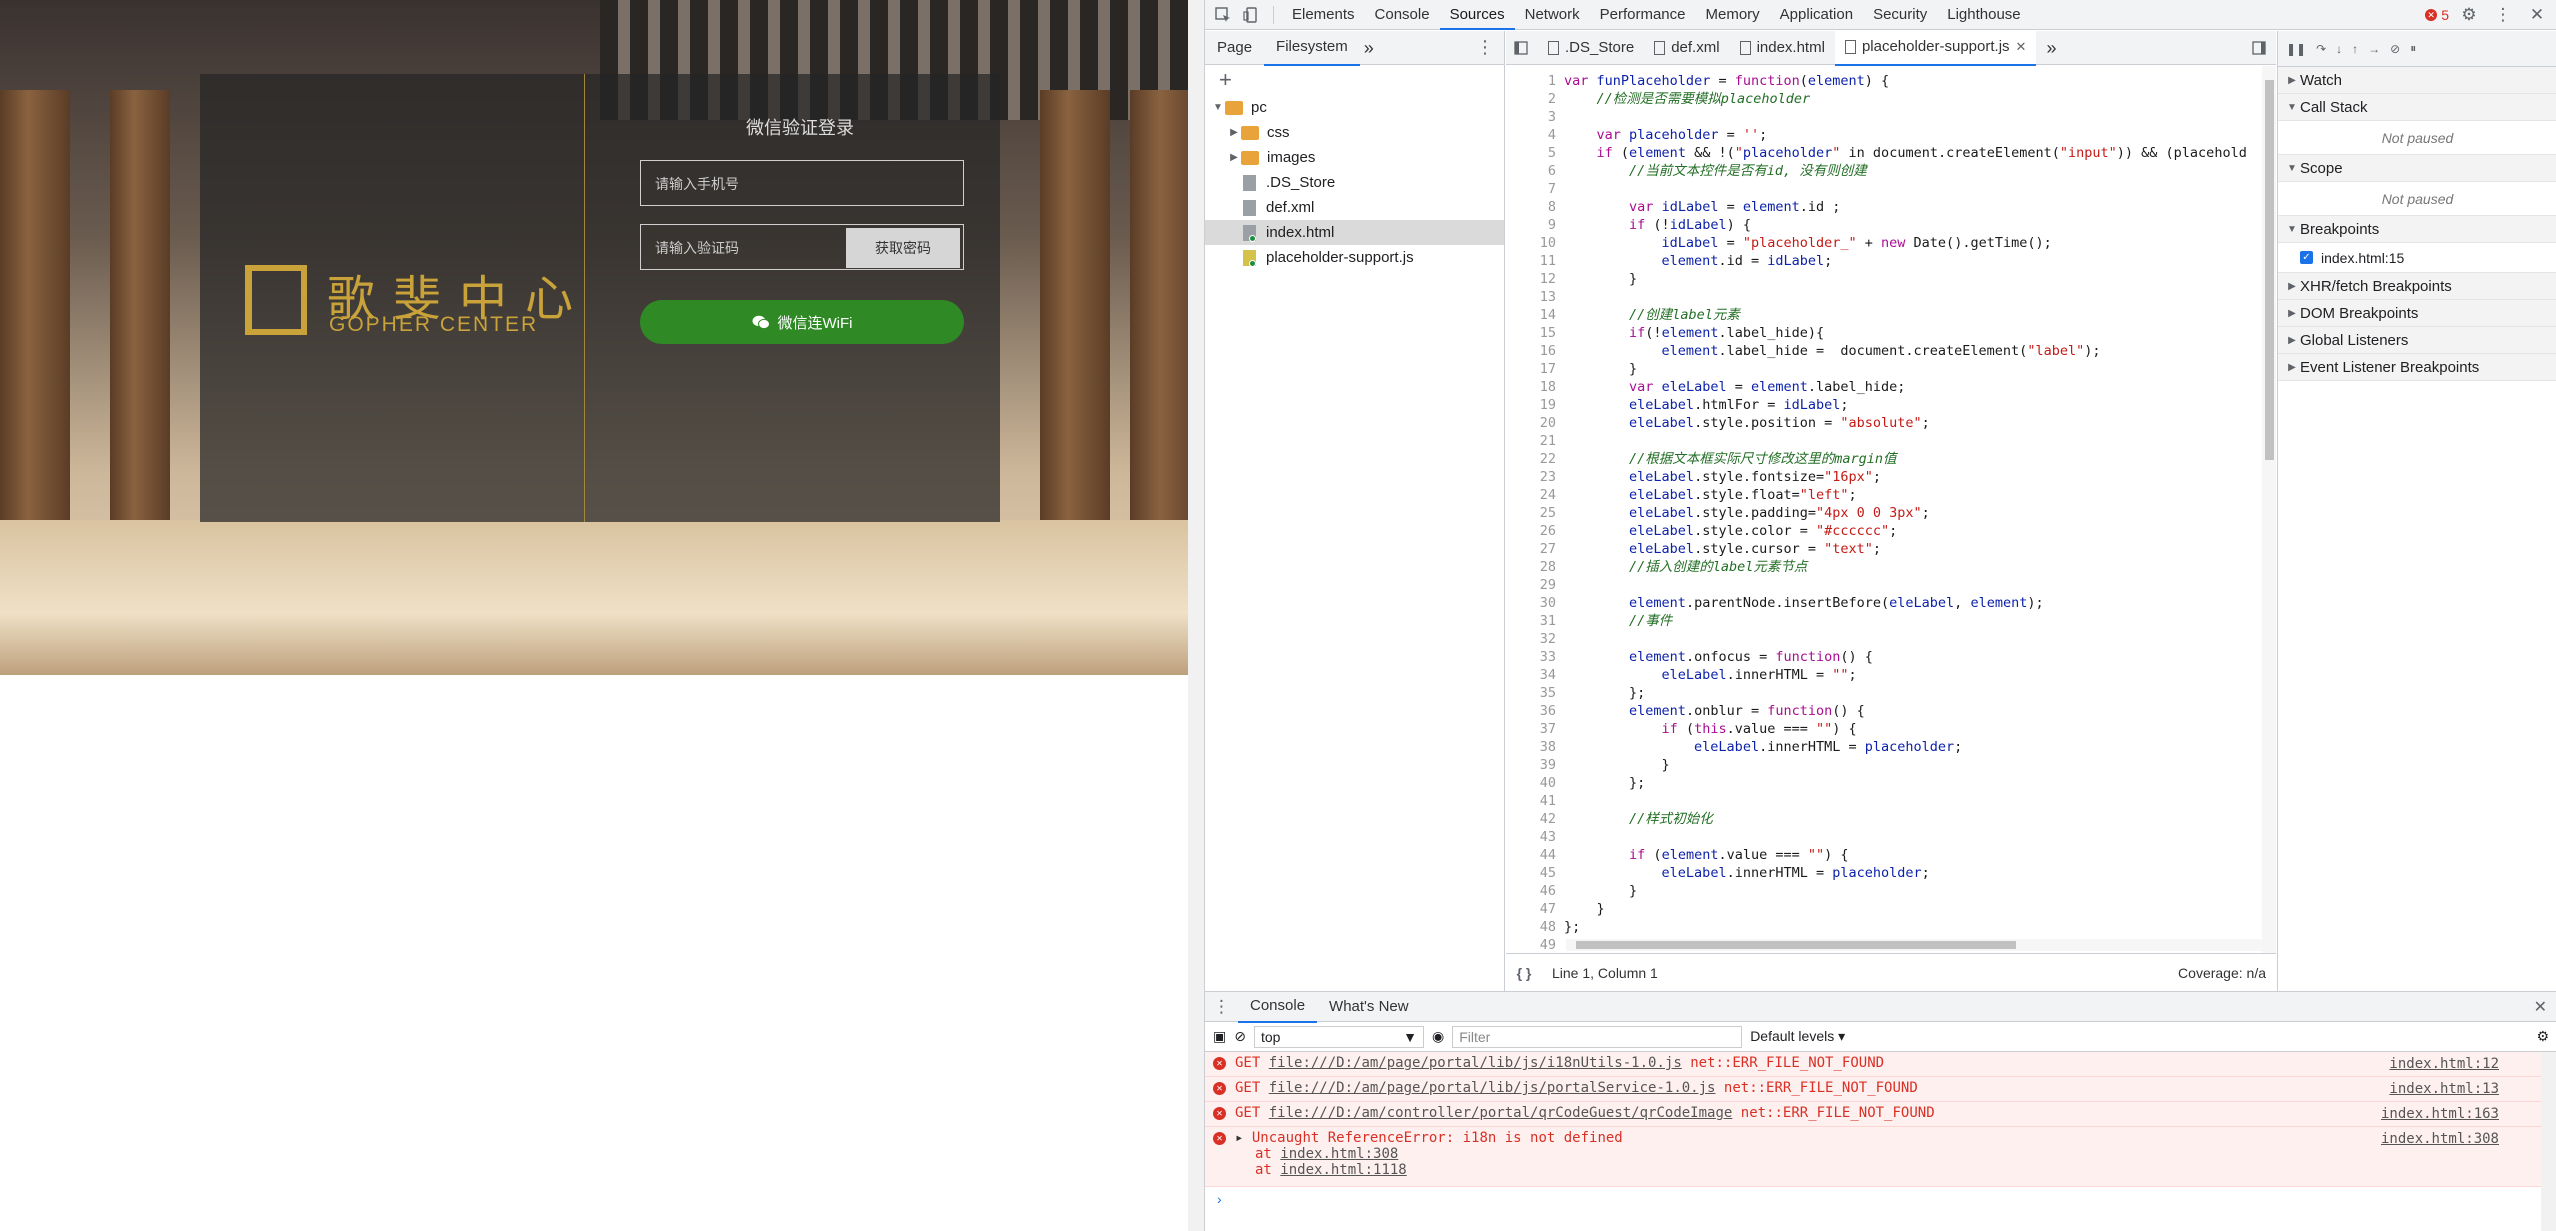 The width and height of the screenshot is (2556, 1231). What do you see at coordinates (1722, 477) in the screenshot?
I see `code-line: eleLabel.style.fontsize="16px";` at bounding box center [1722, 477].